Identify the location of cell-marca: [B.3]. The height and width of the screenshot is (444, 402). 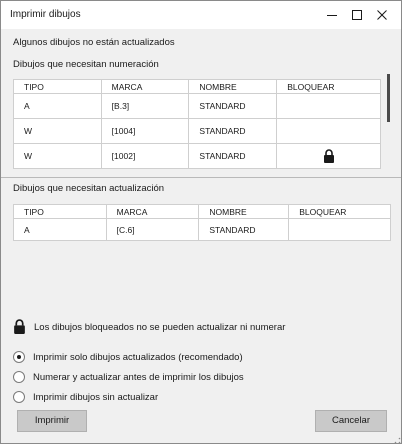
(145, 106).